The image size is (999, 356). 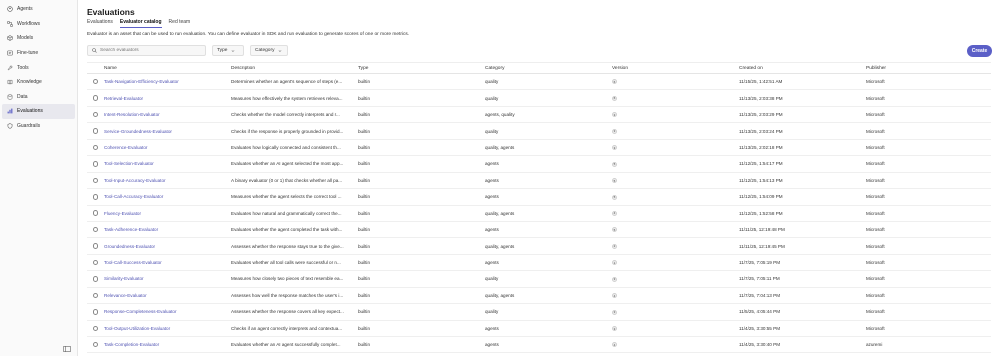 I want to click on evaluator-name-link: Tool-Call-Accuracy-Evaluator, so click(x=133, y=196).